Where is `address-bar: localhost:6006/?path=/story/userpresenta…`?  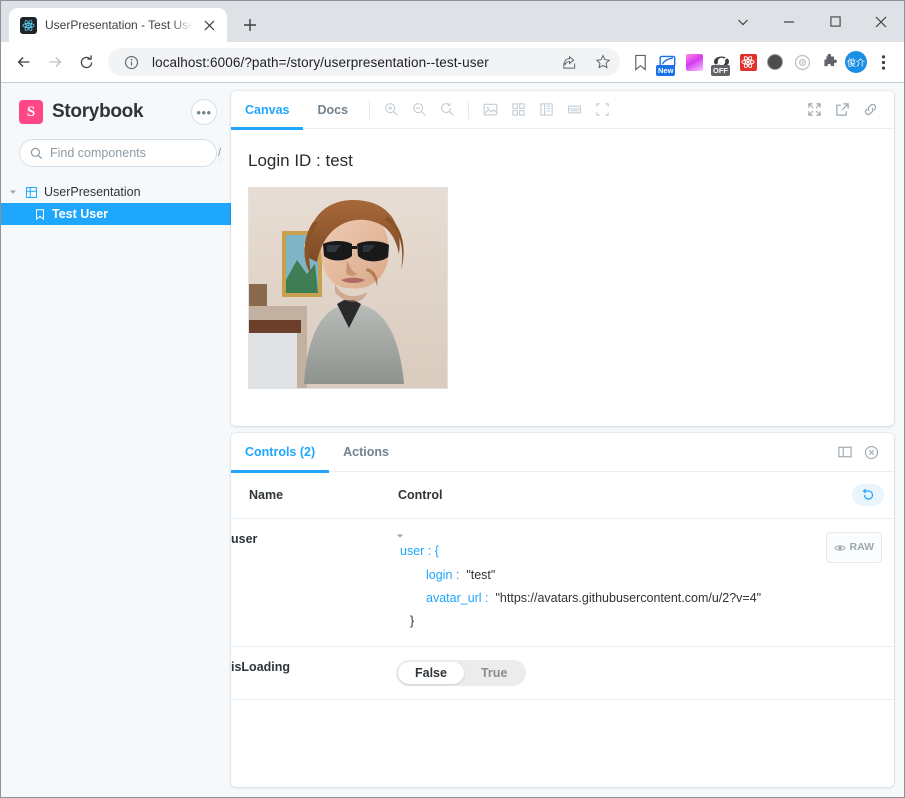
address-bar: localhost:6006/?path=/story/userpresenta… is located at coordinates (364, 62).